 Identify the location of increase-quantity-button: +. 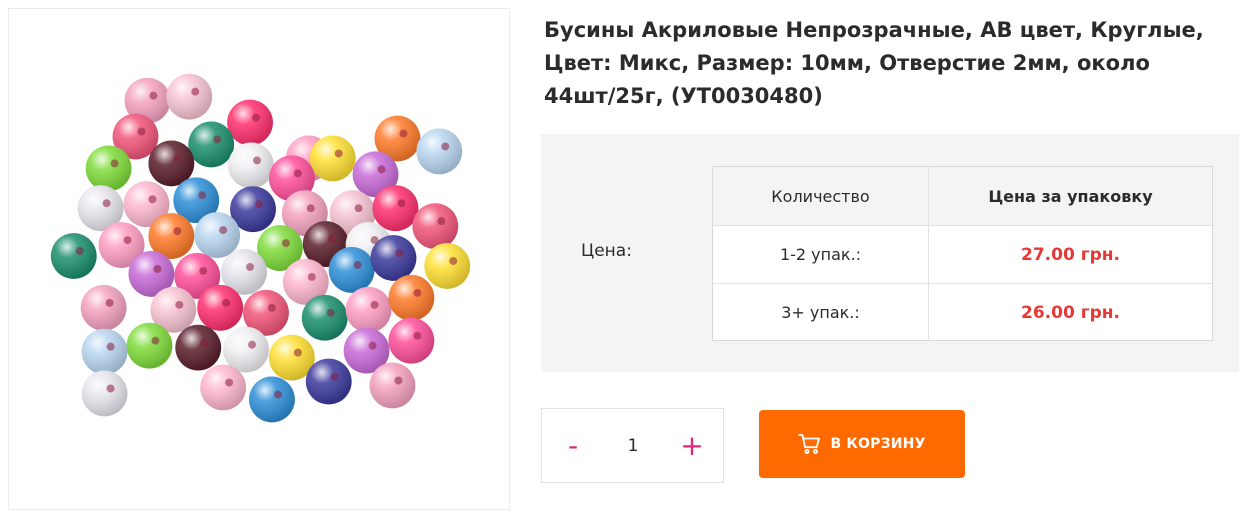
(692, 445).